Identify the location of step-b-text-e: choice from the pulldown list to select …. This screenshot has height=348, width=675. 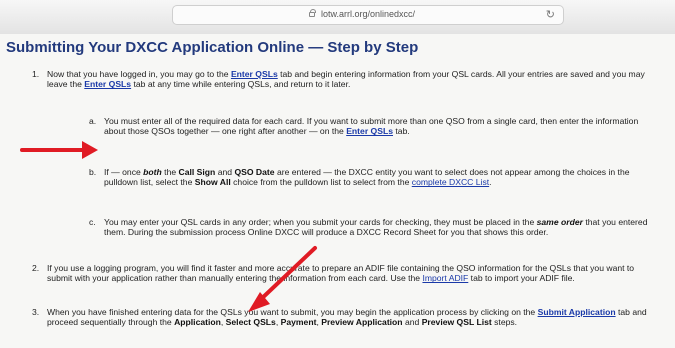
(321, 182).